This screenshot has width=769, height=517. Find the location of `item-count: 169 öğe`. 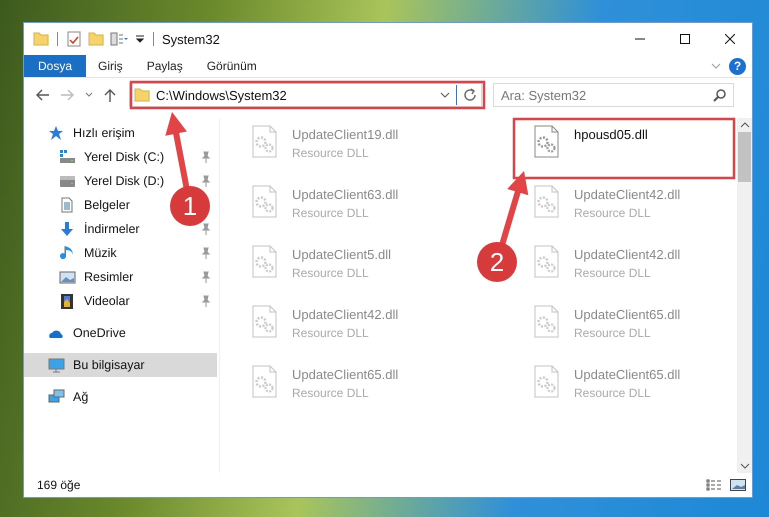

item-count: 169 öğe is located at coordinates (58, 485).